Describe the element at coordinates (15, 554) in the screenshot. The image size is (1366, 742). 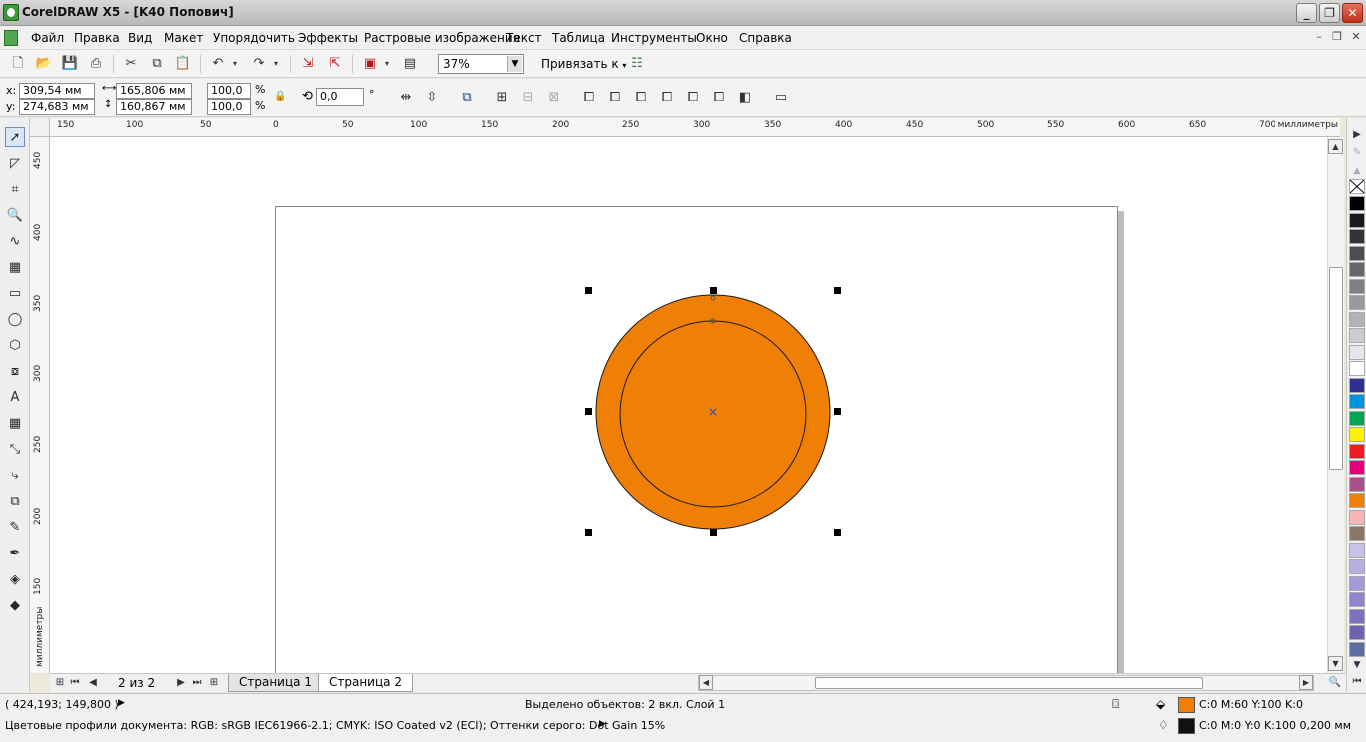
I see `outline-pen-tool-icon: ✒` at that location.